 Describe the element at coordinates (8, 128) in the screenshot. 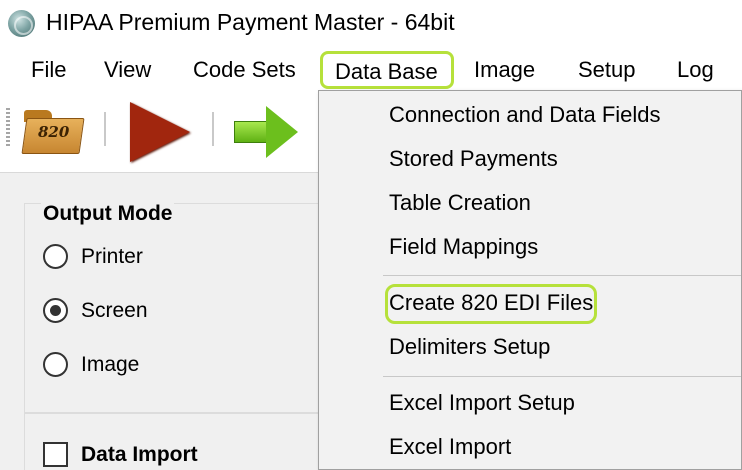

I see `toolbar-grip` at that location.